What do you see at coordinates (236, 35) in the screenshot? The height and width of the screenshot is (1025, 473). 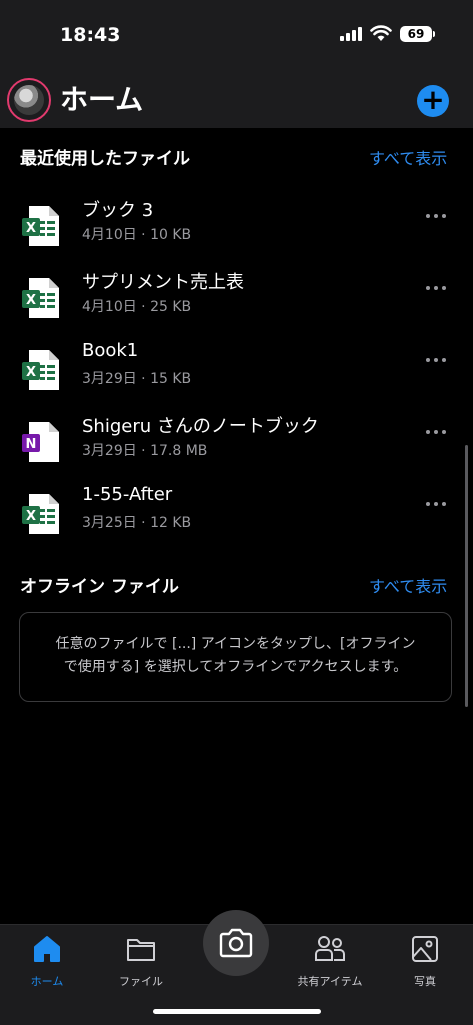 I see `status-bar: 18:43 69` at bounding box center [236, 35].